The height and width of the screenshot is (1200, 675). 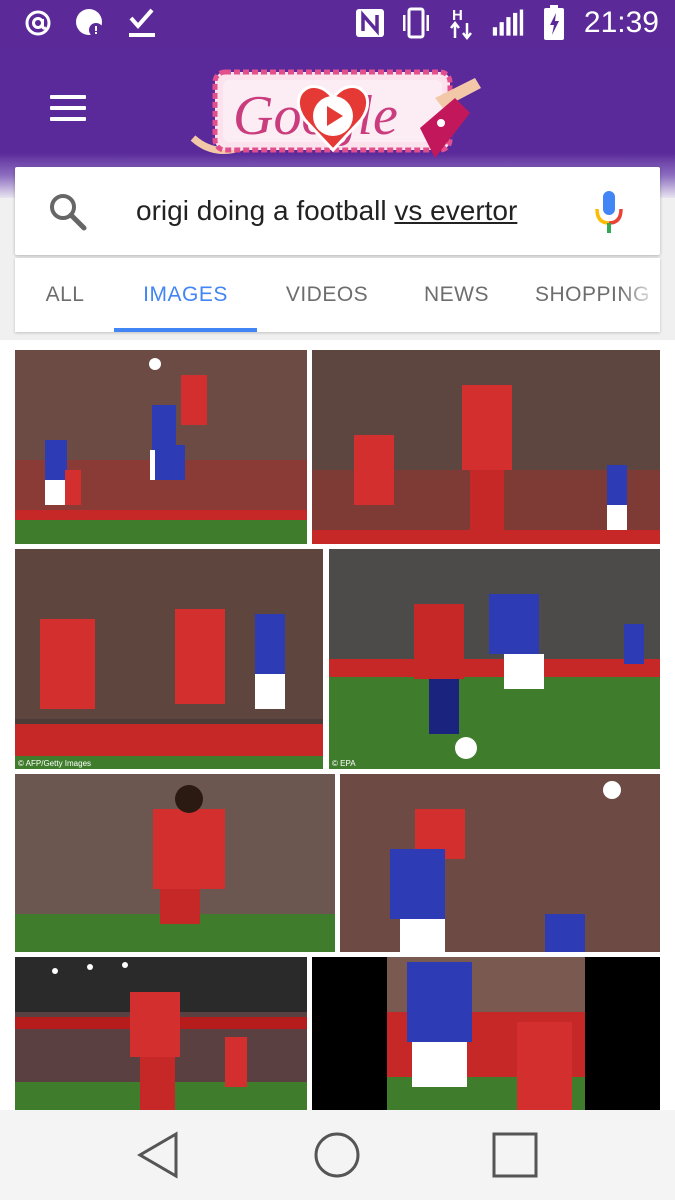 What do you see at coordinates (160, 1155) in the screenshot?
I see `back-triangle-icon` at bounding box center [160, 1155].